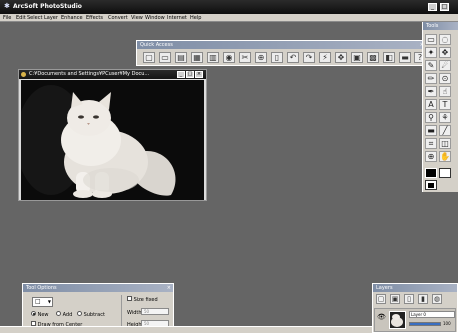  Describe the element at coordinates (445, 104) in the screenshot. I see `text-tool-icon: T` at that location.